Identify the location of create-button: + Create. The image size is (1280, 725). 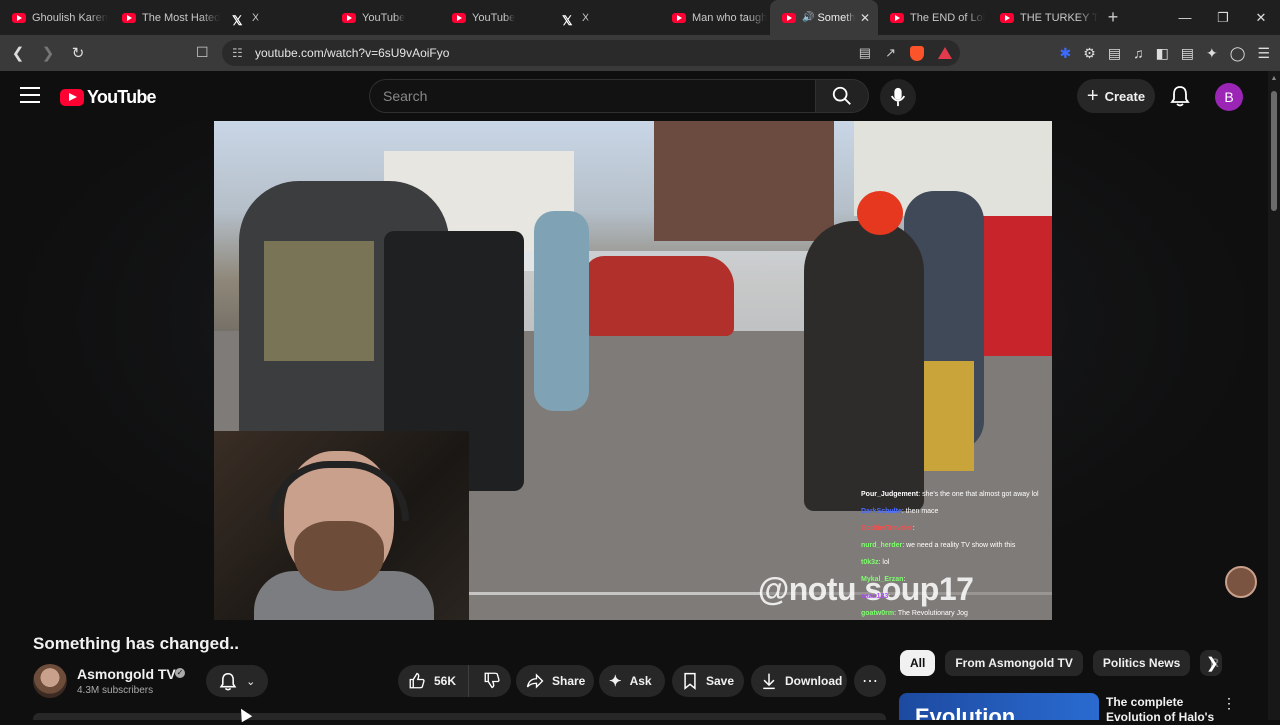
(1116, 96).